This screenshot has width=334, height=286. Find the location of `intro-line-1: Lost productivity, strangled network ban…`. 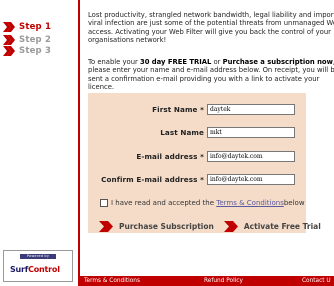

intro-line-1: Lost productivity, strangled network ban… is located at coordinates (211, 15).